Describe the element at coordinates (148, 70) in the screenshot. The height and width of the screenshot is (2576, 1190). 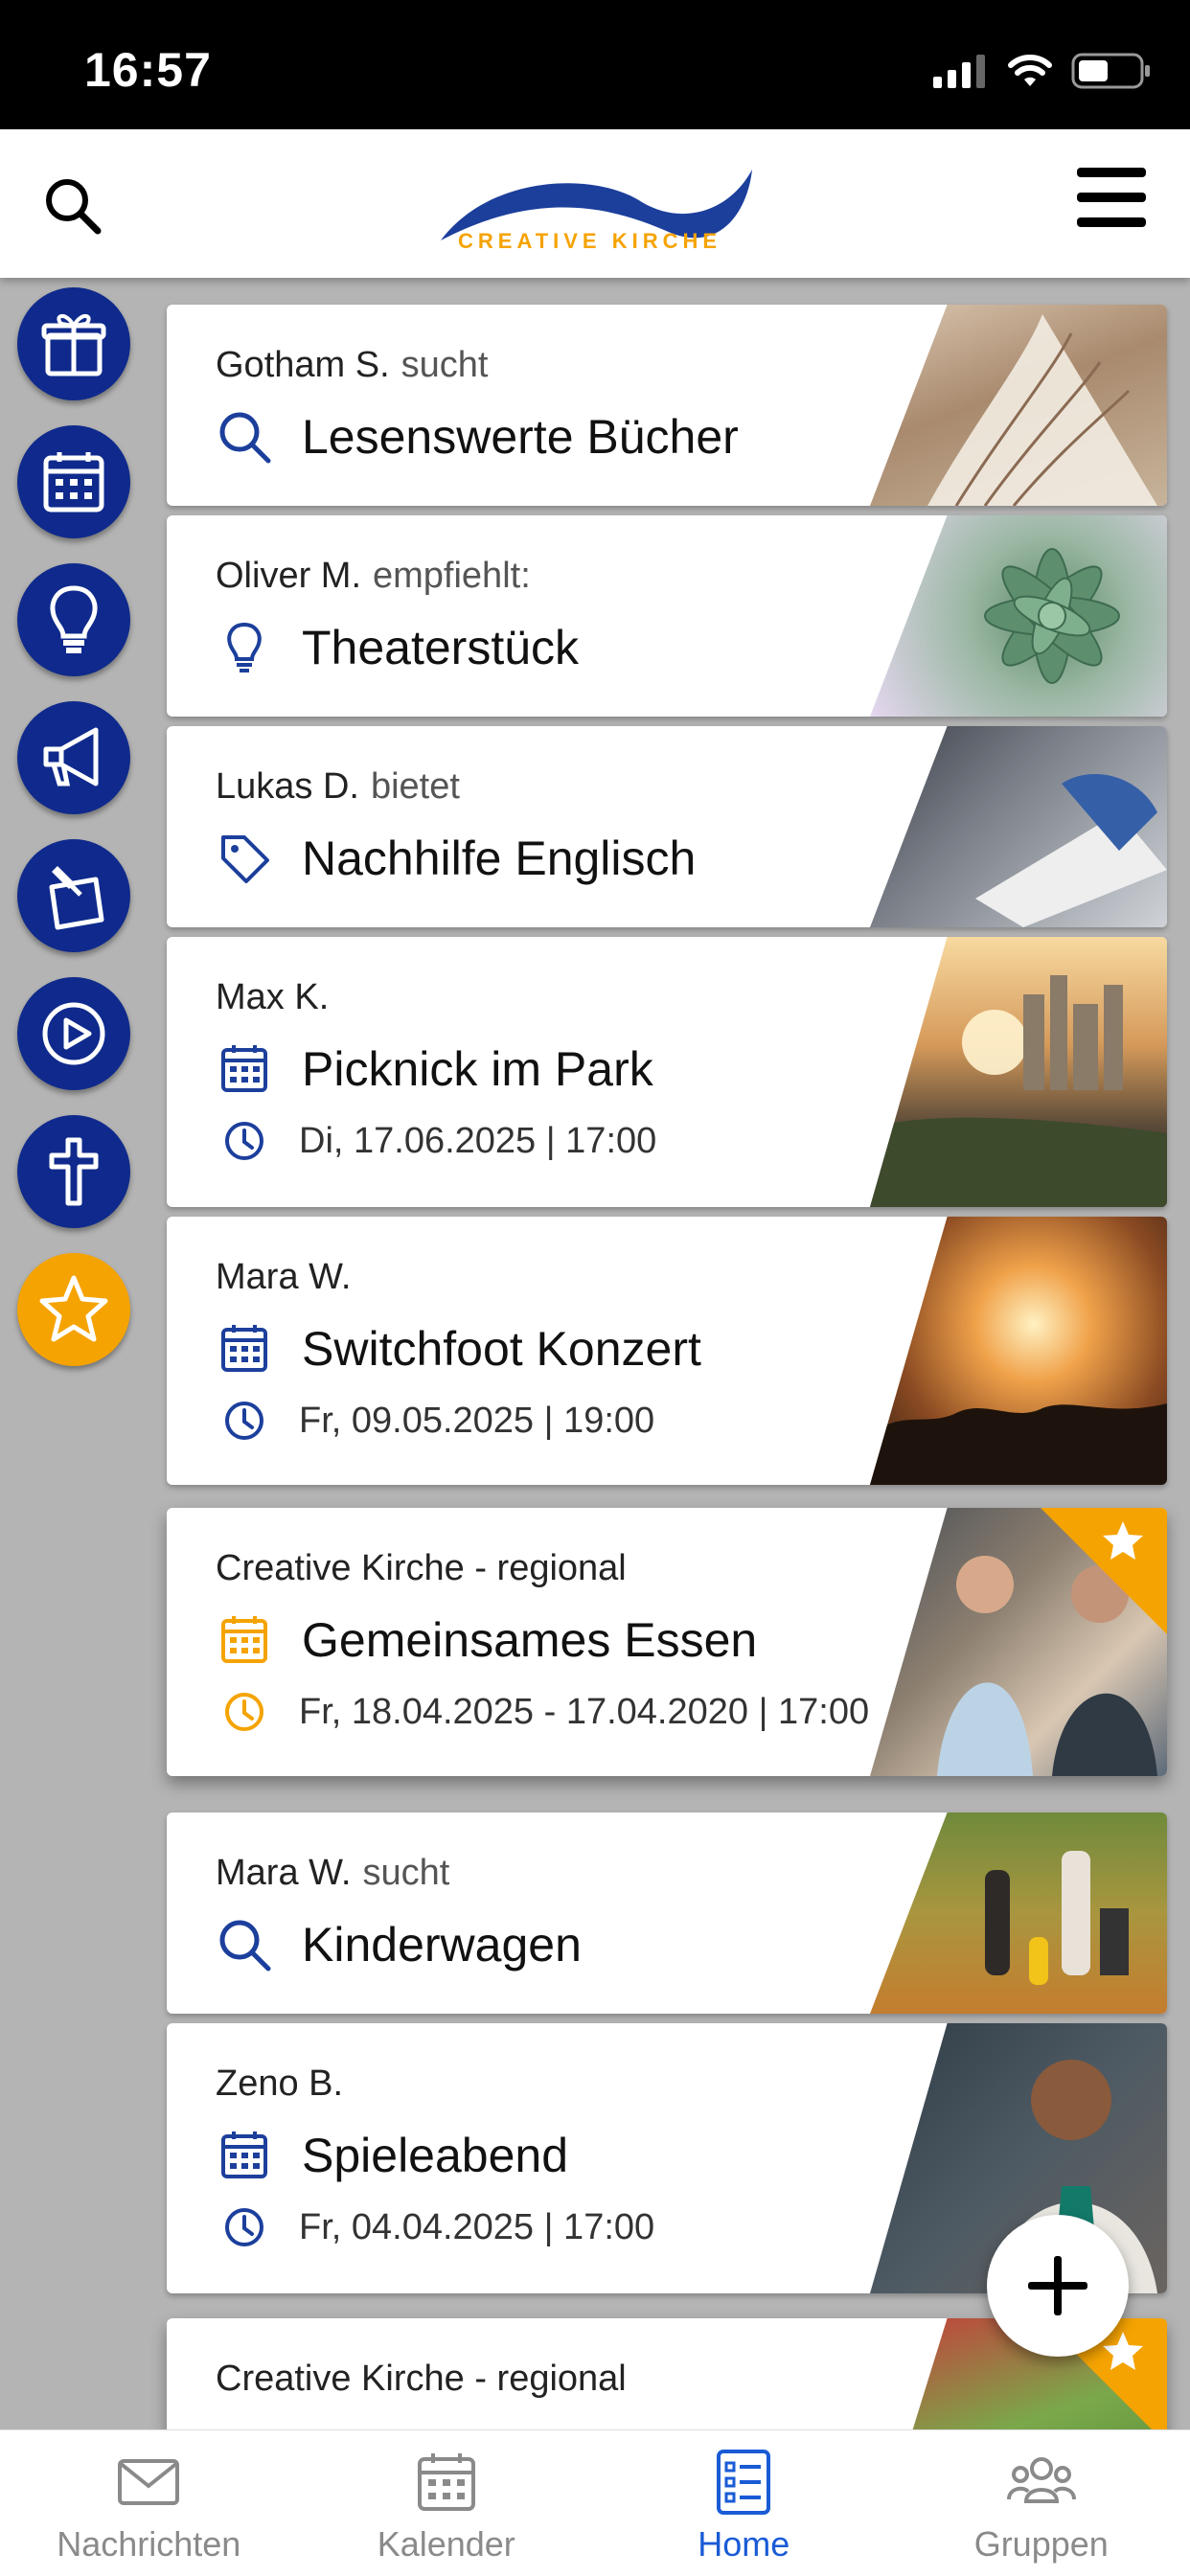
I see `status-time: 16:57` at that location.